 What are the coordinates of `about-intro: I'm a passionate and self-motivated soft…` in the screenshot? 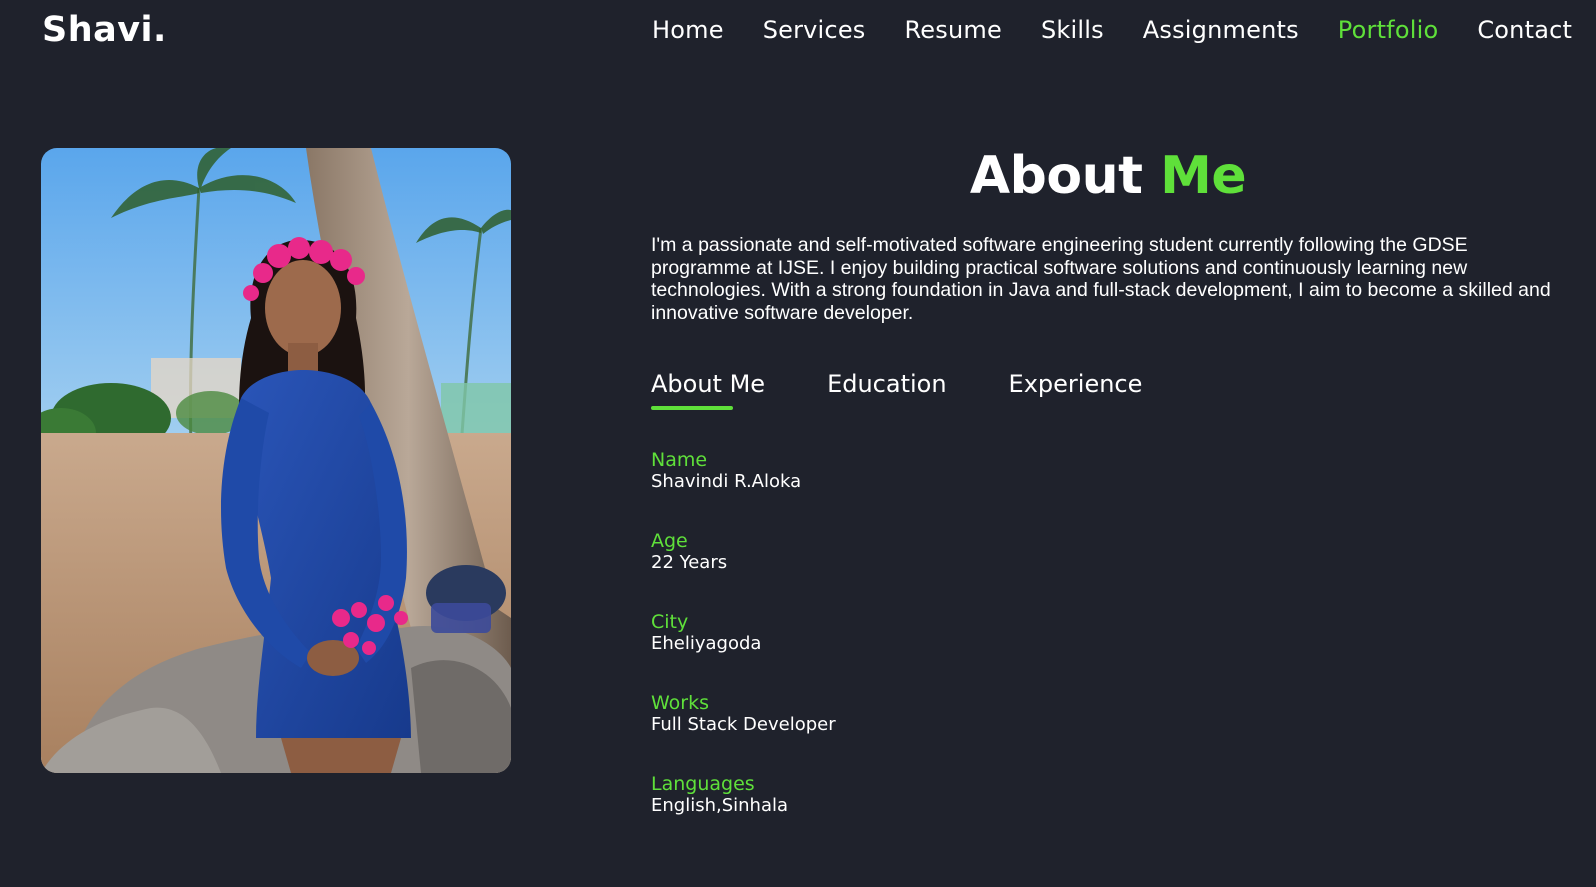 It's located at (1101, 279).